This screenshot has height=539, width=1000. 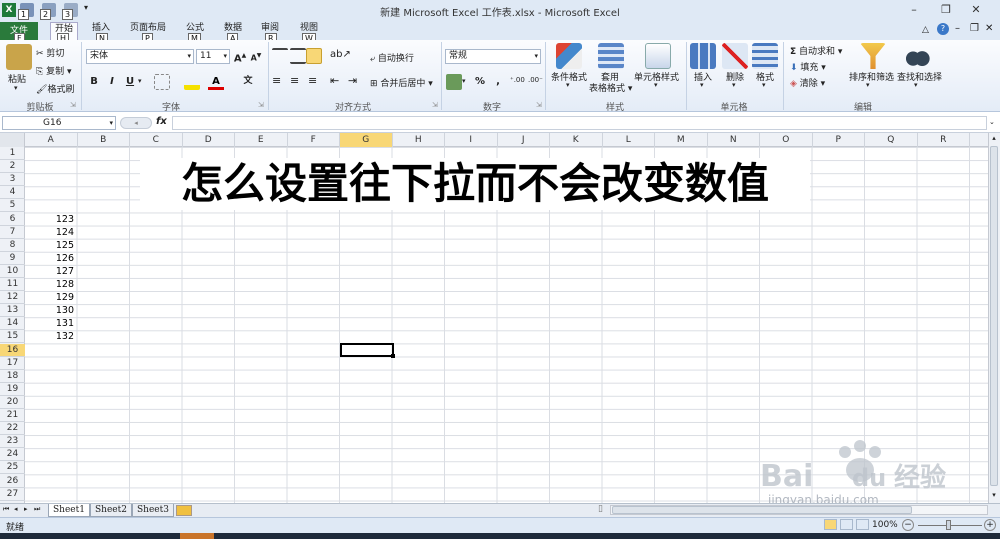 What do you see at coordinates (475, 184) in the screenshot?
I see `merged-title-cell: 怎么设置往下拉而不会改变数值` at bounding box center [475, 184].